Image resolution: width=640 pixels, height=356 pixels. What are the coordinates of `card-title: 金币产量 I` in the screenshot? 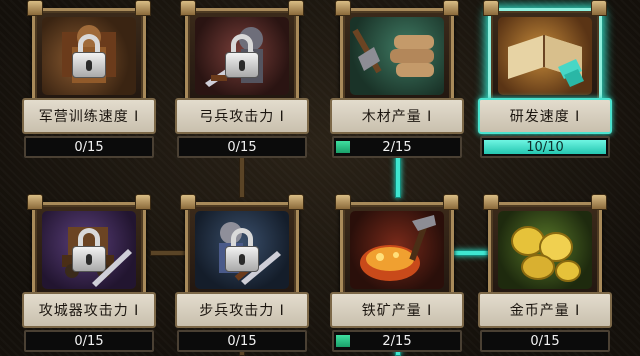 It's located at (545, 311).